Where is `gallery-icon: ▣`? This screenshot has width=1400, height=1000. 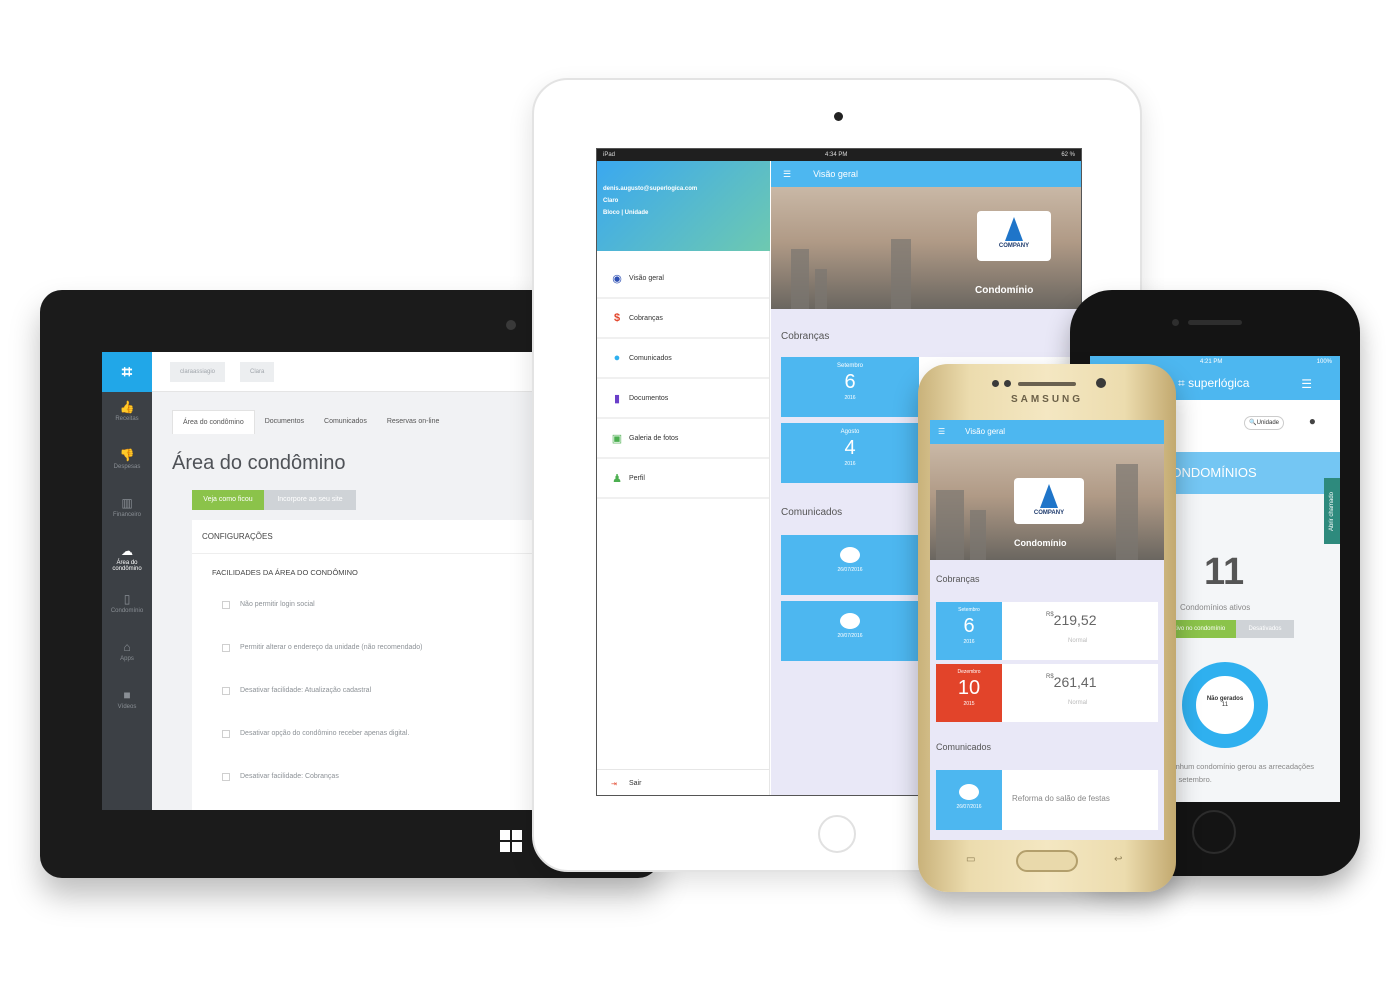 gallery-icon: ▣ is located at coordinates (617, 438).